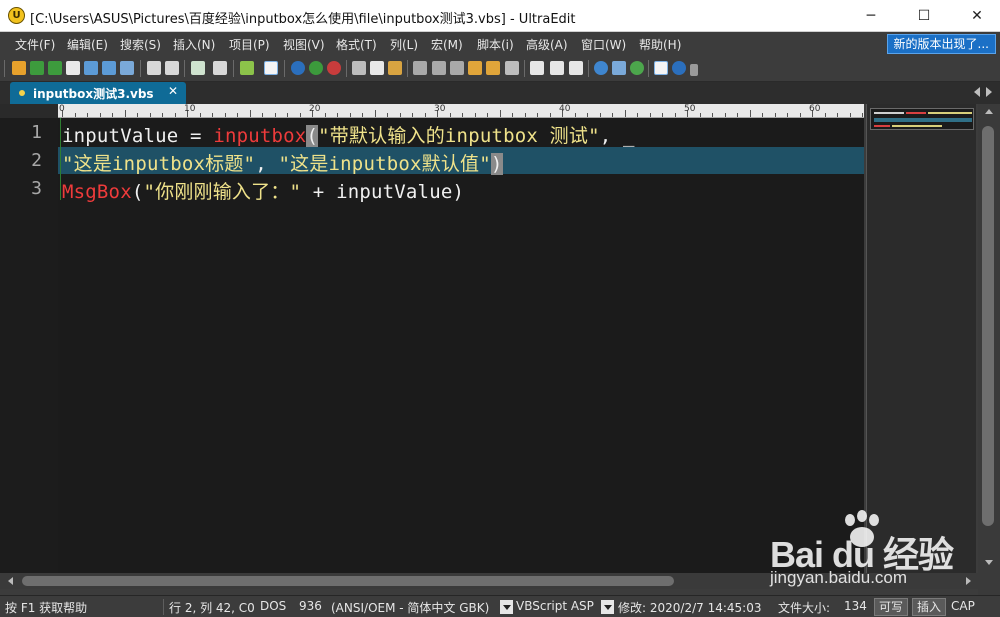  Describe the element at coordinates (506, 607) in the screenshot. I see `encoding-dropdown-icon` at that location.